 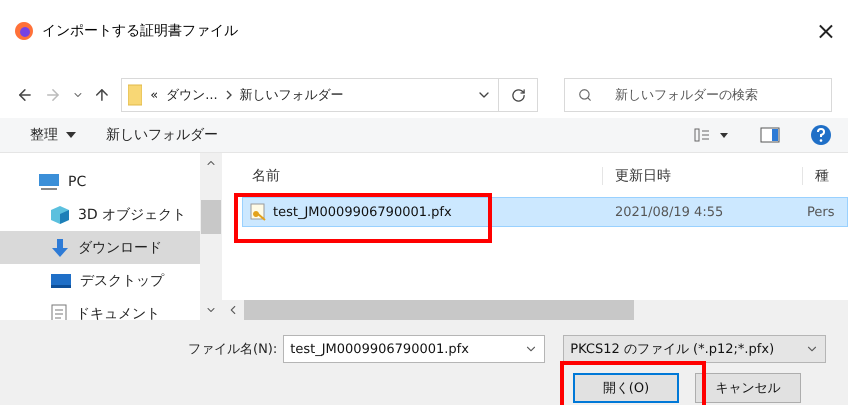 I want to click on file-type-dropdown: PKCS12 のファイル (*.p12;*.pfx), so click(x=694, y=349).